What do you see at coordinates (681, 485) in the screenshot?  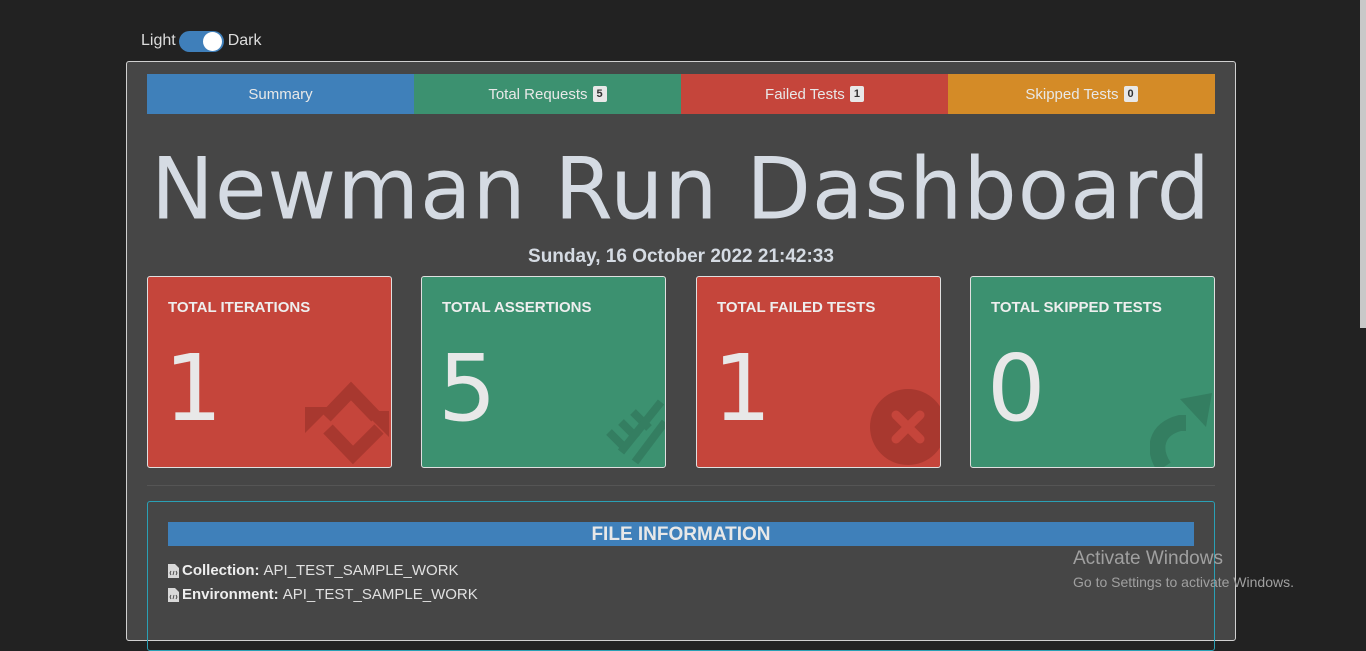 I see `section-divider` at bounding box center [681, 485].